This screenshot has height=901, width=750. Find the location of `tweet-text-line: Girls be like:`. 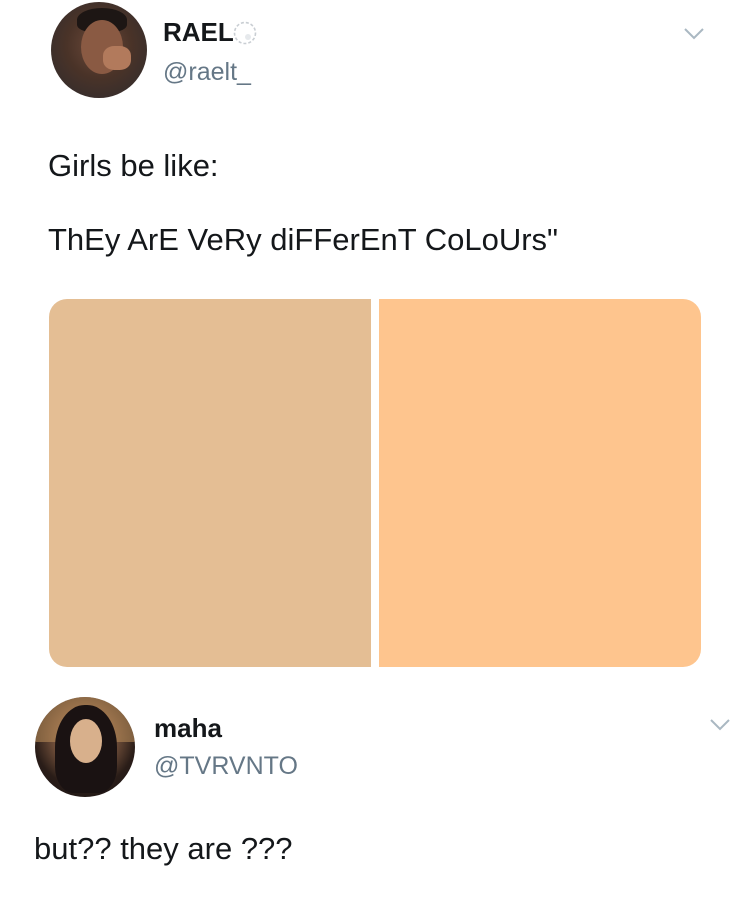

tweet-text-line: Girls be like: is located at coordinates (133, 165).